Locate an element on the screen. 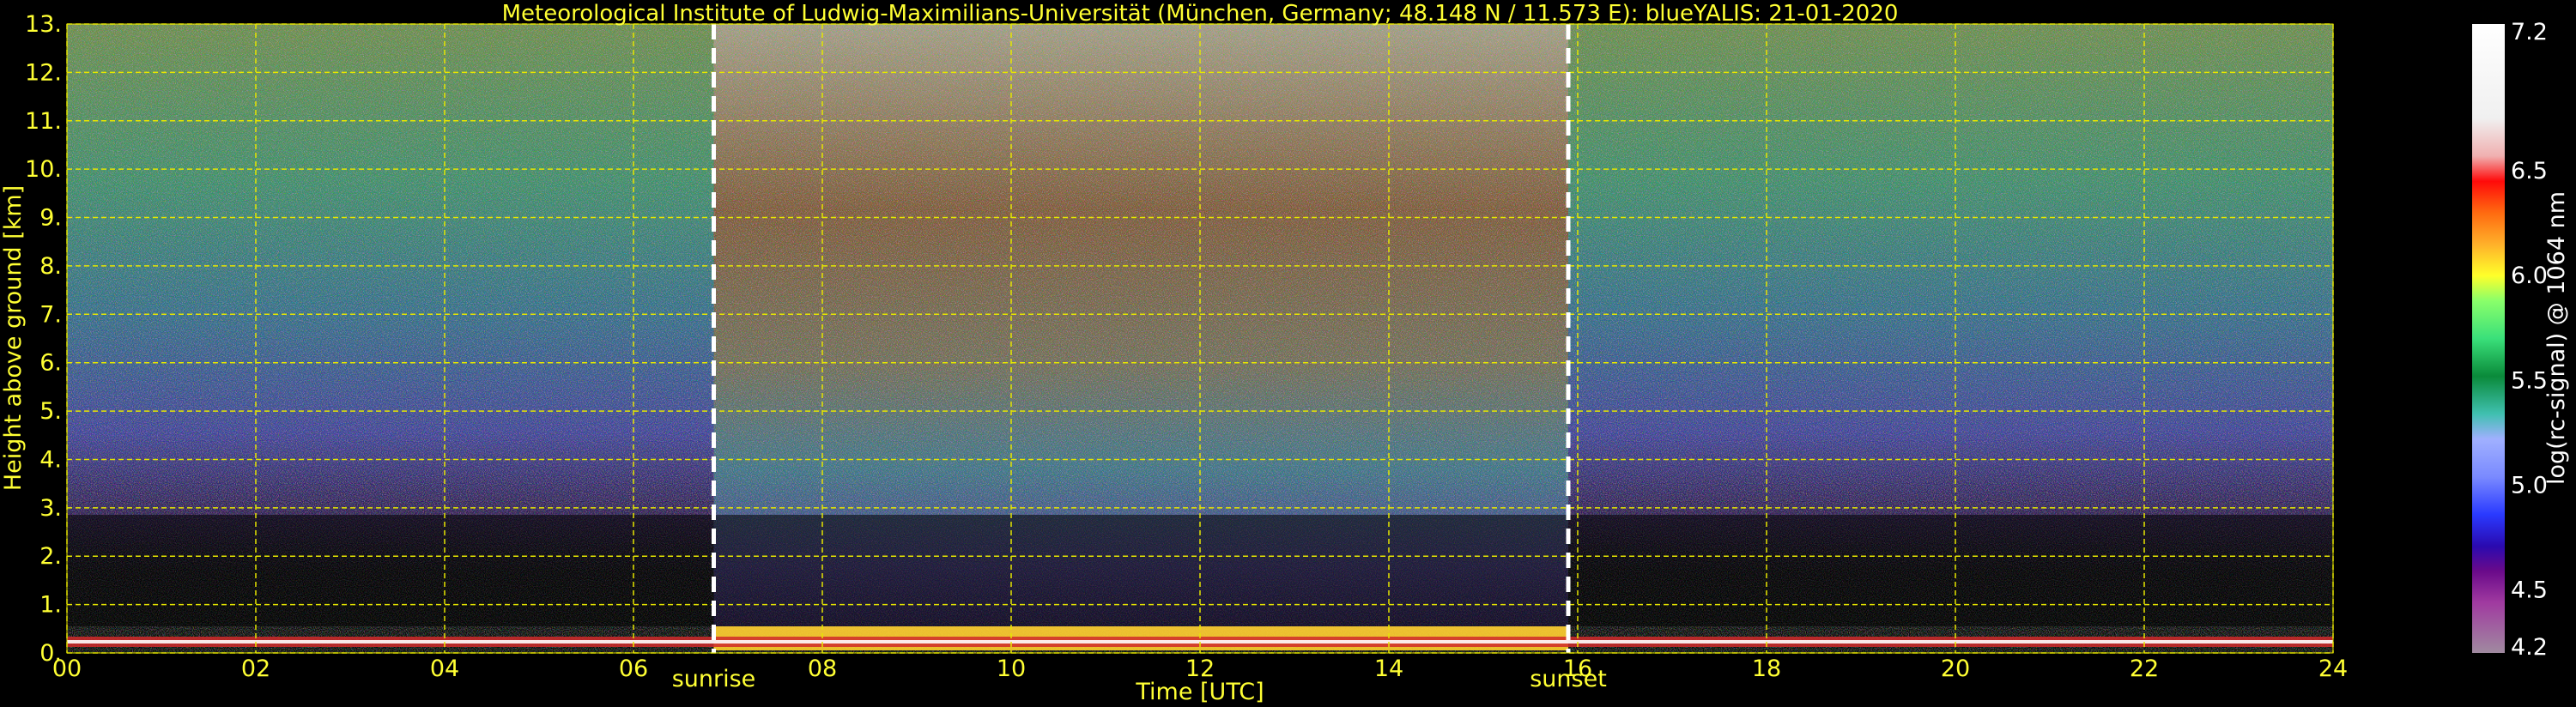  y-tick-label: 7. is located at coordinates (50, 314).